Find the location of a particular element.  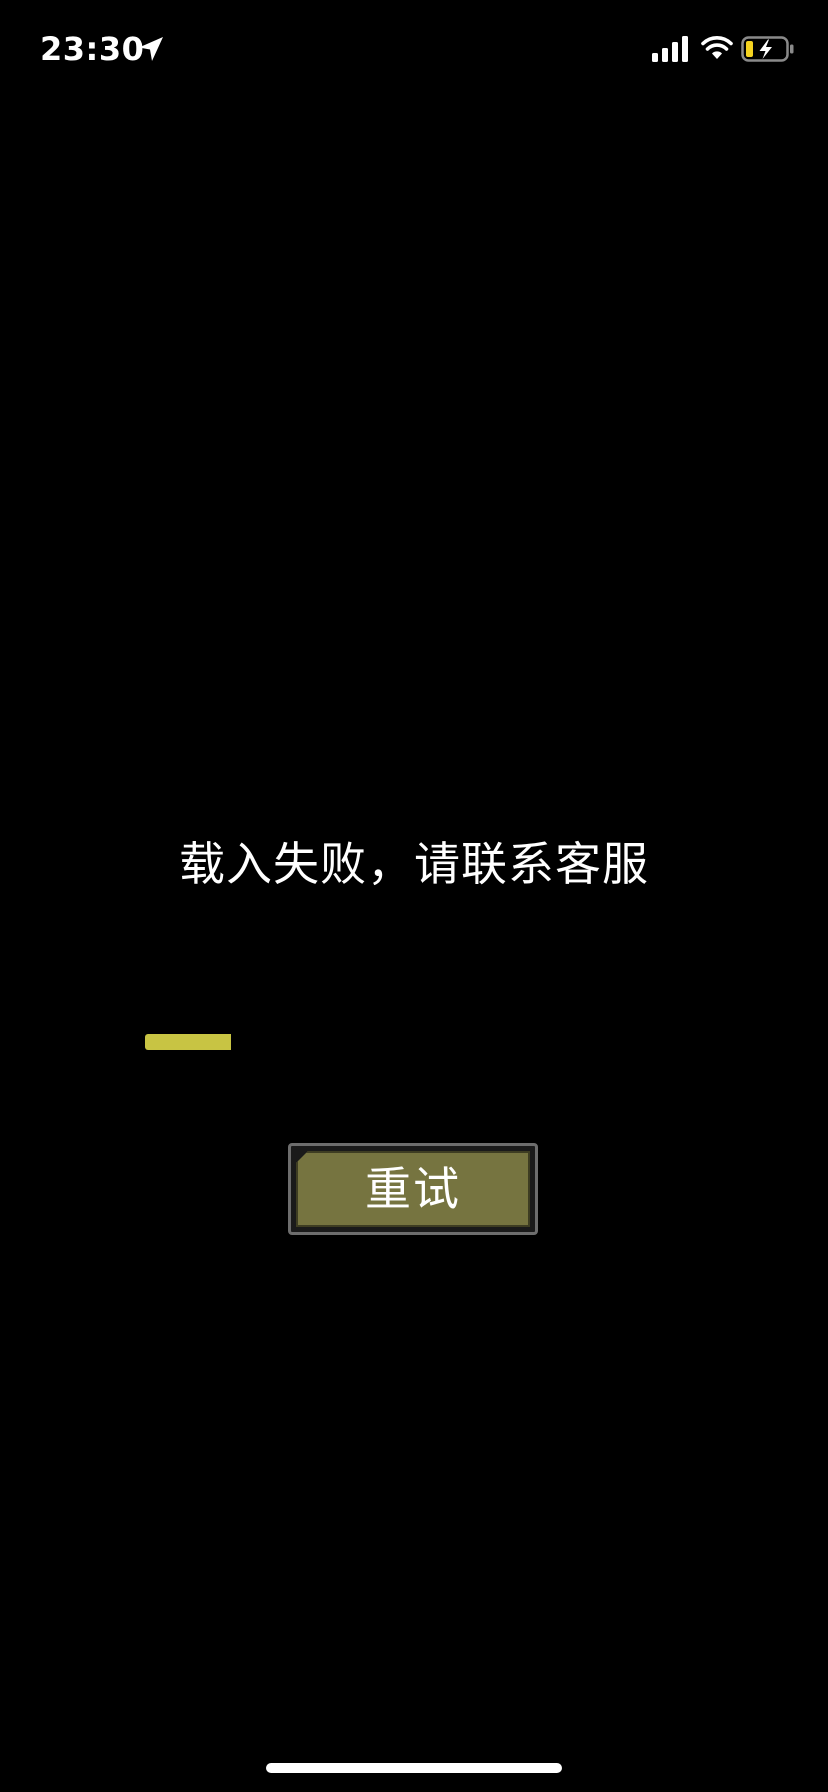

wifi-icon is located at coordinates (717, 47).